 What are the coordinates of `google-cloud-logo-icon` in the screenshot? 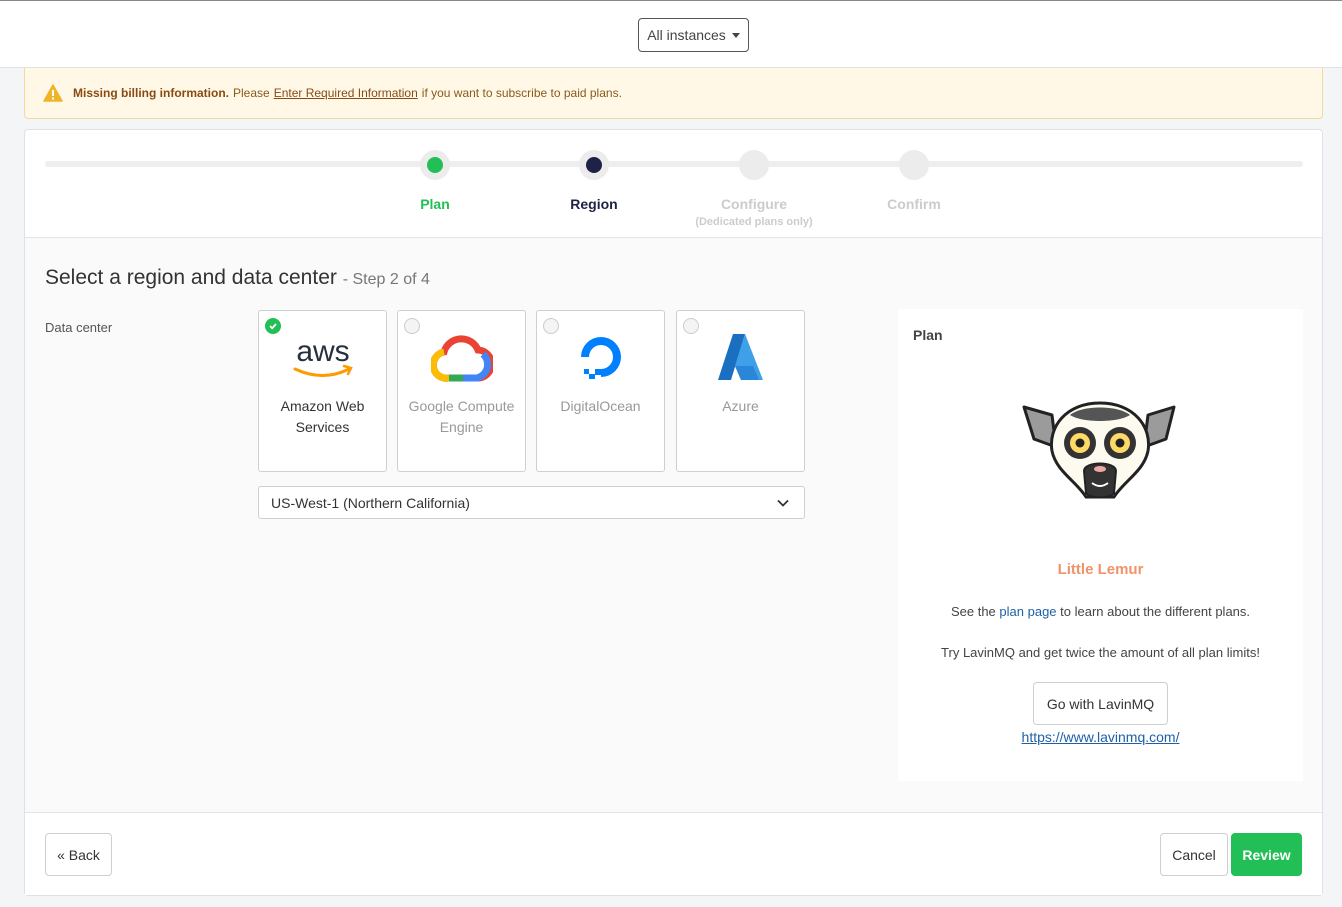 It's located at (461, 357).